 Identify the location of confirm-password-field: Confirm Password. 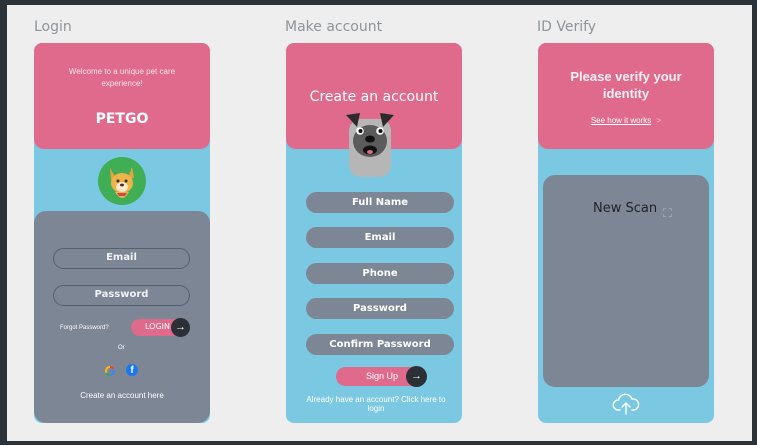
(380, 344).